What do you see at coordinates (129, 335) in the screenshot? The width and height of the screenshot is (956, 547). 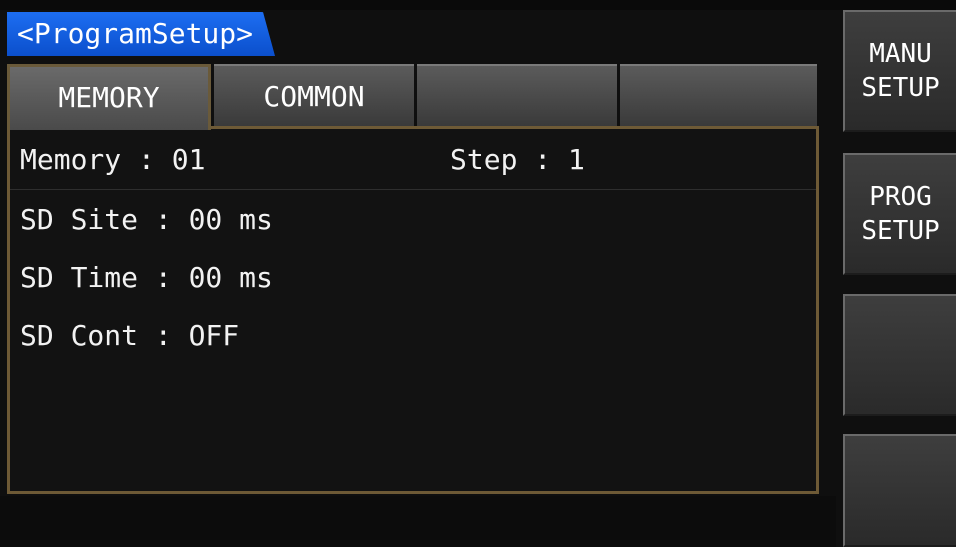 I see `sd-cont-field: SD Cont : OFF` at bounding box center [129, 335].